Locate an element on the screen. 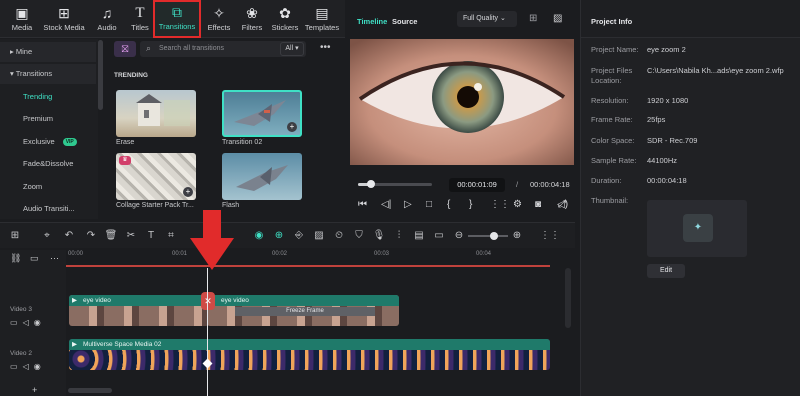  category-trending: Trending is located at coordinates (48, 97).